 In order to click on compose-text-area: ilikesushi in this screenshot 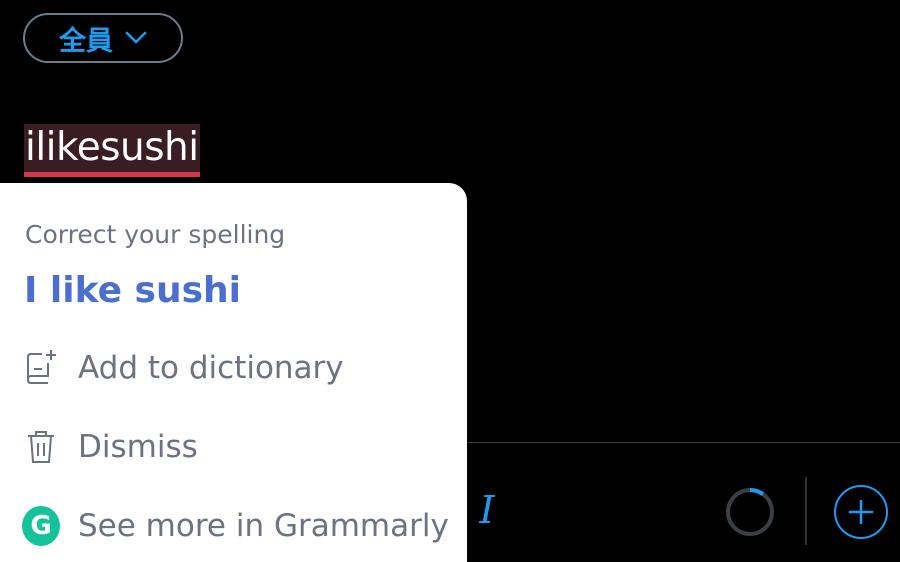, I will do `click(112, 152)`.